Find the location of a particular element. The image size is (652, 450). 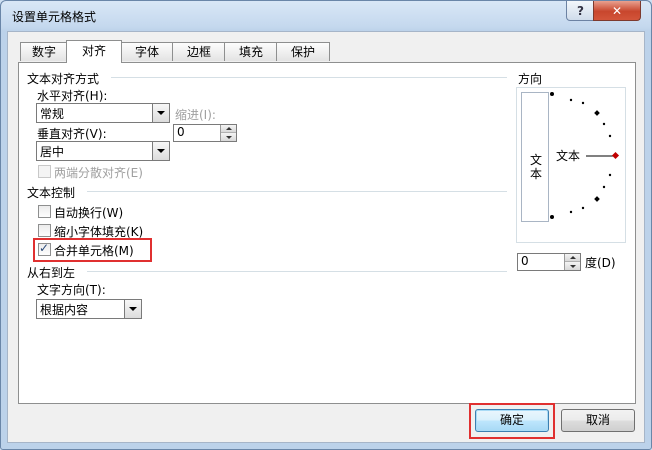

text-control-heading: 文本控制 is located at coordinates (51, 193).